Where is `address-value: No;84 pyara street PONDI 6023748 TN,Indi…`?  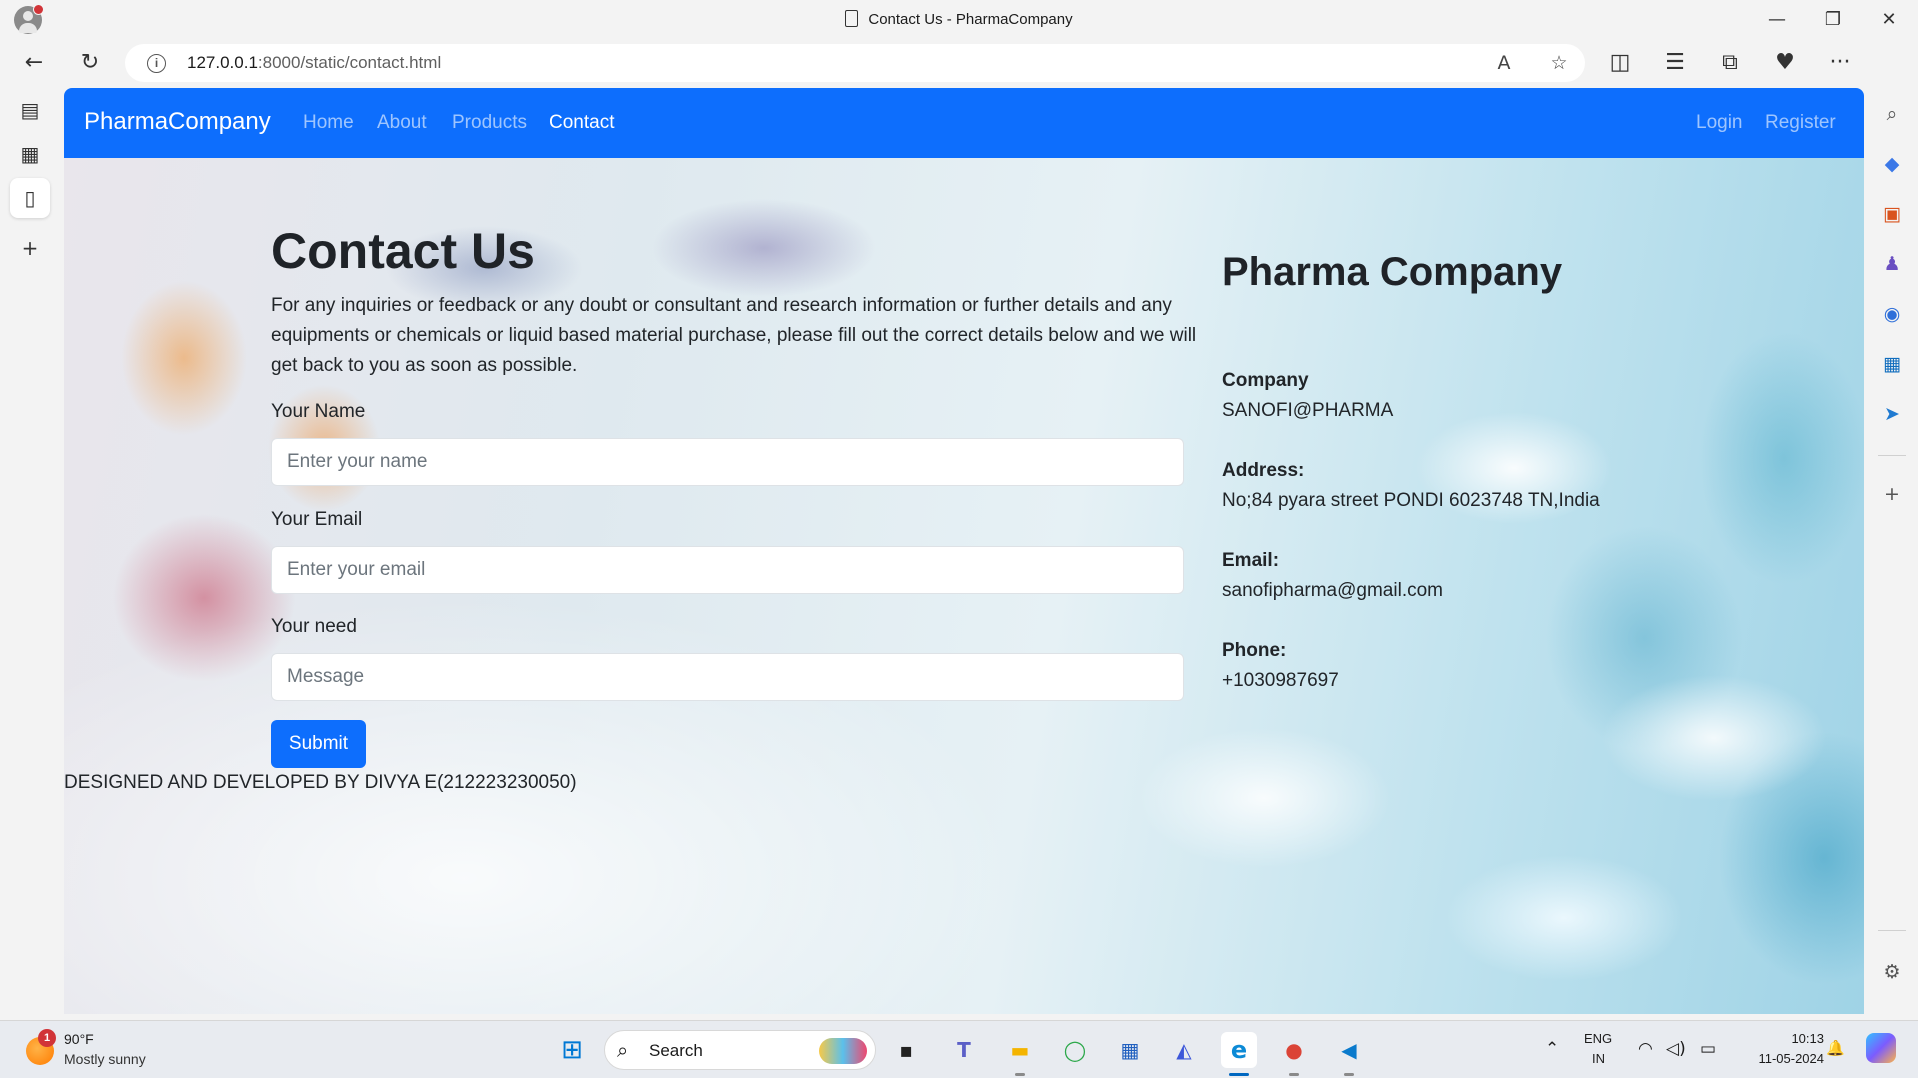
address-value: No;84 pyara street PONDI 6023748 TN,Indi… is located at coordinates (1411, 500).